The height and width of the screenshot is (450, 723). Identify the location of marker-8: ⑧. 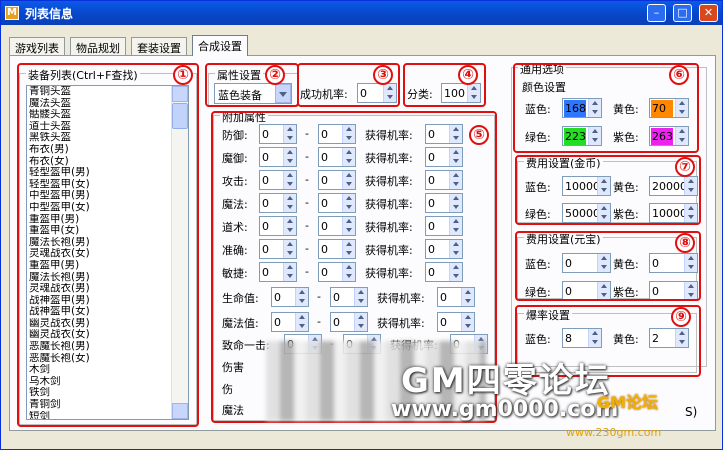
(685, 243).